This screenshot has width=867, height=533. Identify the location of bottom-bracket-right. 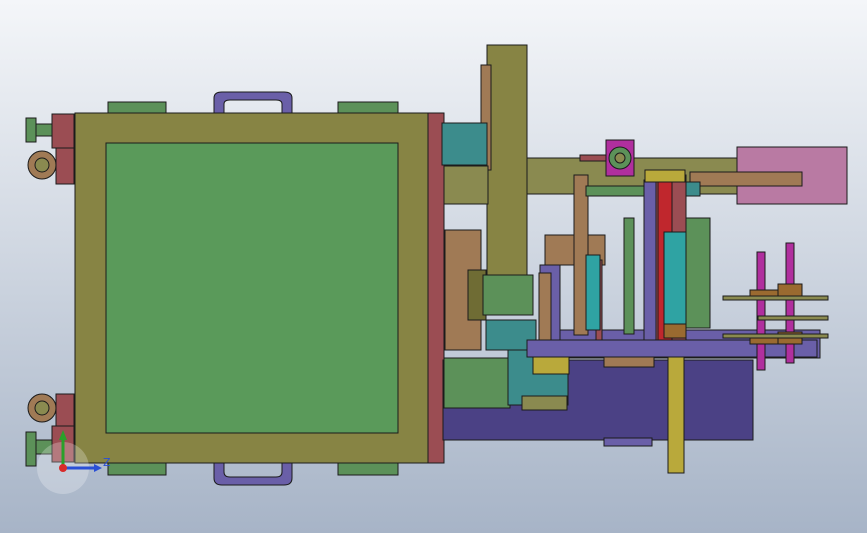
(368, 469).